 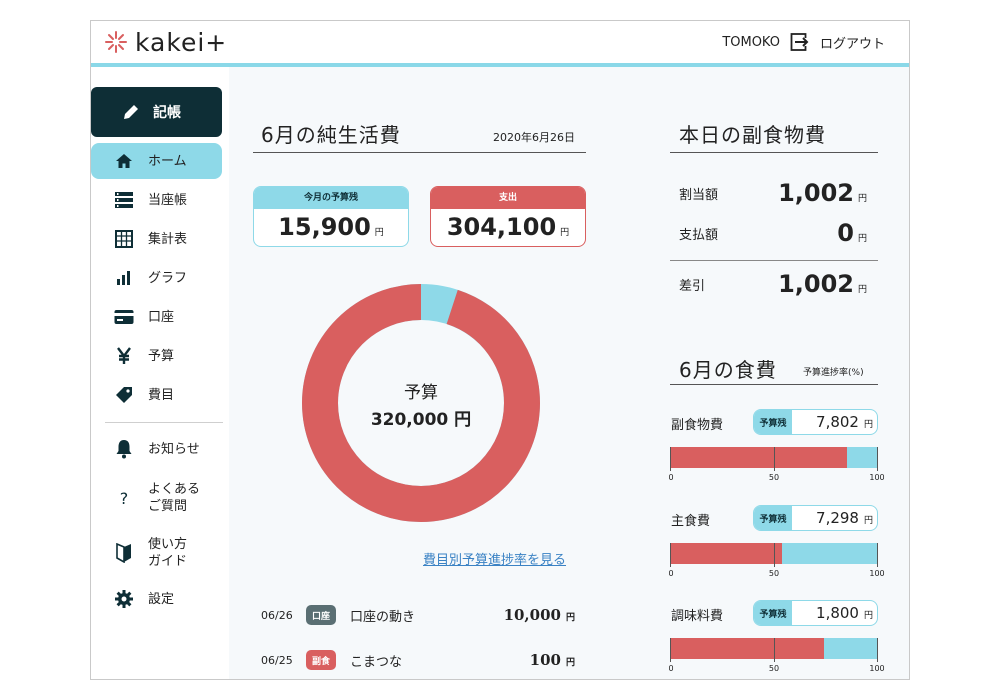 I want to click on remaining-badge: 予算残 1,800 円, so click(x=815, y=613).